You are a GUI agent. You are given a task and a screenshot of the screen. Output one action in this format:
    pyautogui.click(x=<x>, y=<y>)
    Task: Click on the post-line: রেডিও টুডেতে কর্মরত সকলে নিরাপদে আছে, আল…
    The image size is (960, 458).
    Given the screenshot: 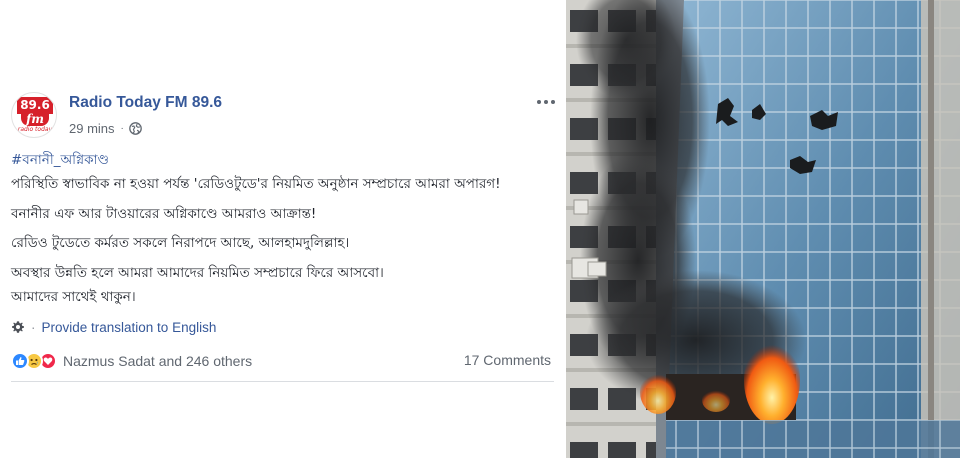 What is the action you would take?
    pyautogui.click(x=180, y=243)
    